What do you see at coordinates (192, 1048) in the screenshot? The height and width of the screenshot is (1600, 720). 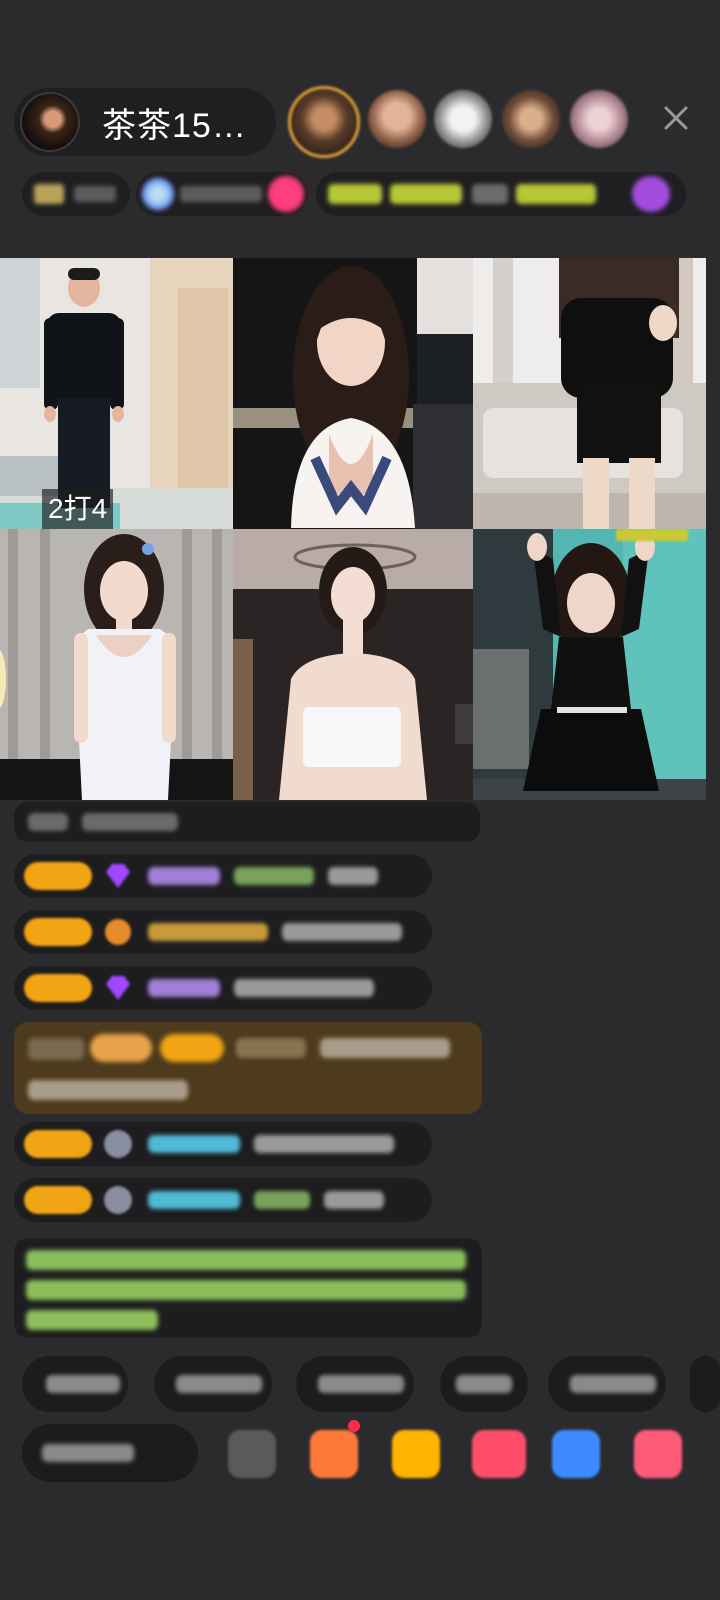 I see `featured-level-badge` at bounding box center [192, 1048].